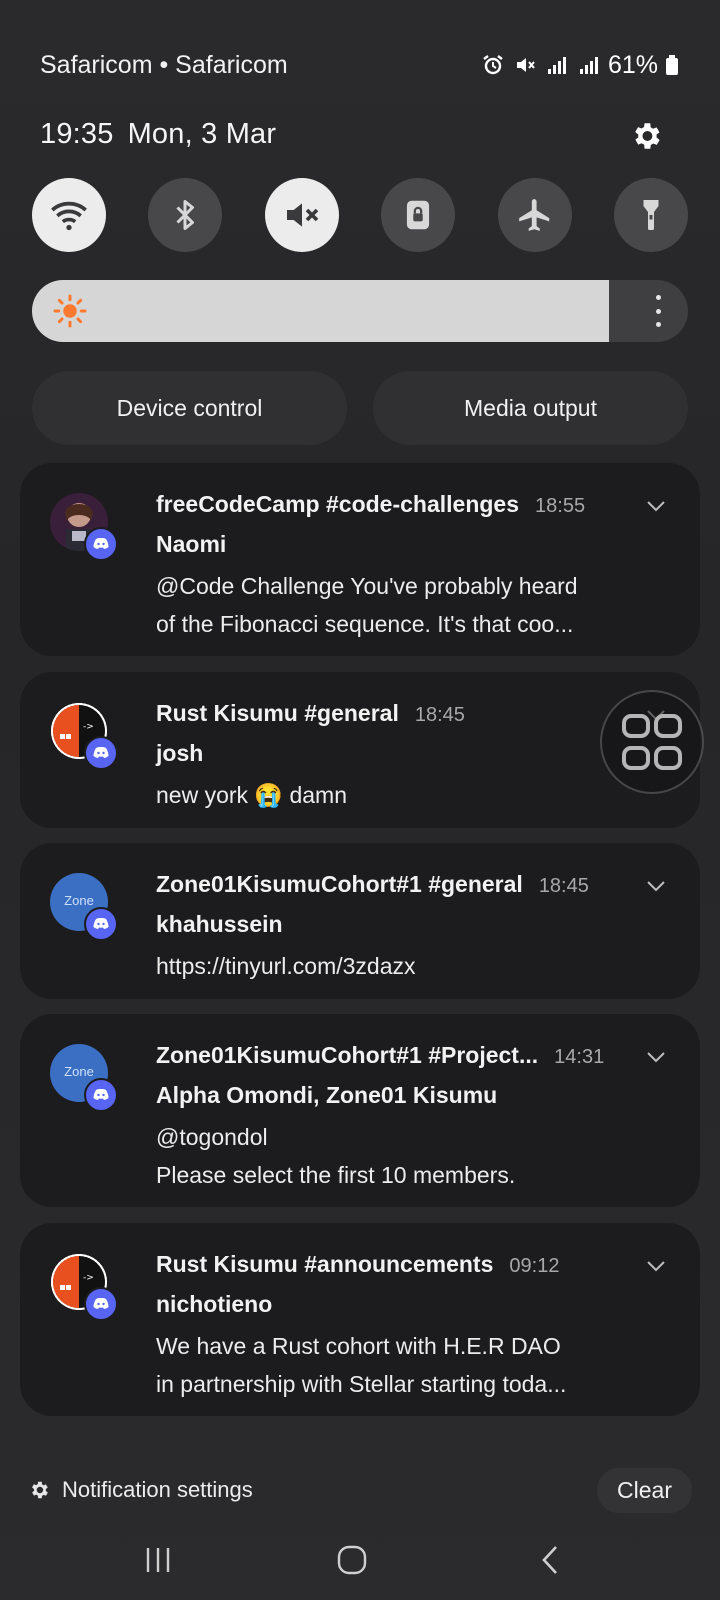 The height and width of the screenshot is (1600, 720). I want to click on device-control-button: Device control, so click(189, 408).